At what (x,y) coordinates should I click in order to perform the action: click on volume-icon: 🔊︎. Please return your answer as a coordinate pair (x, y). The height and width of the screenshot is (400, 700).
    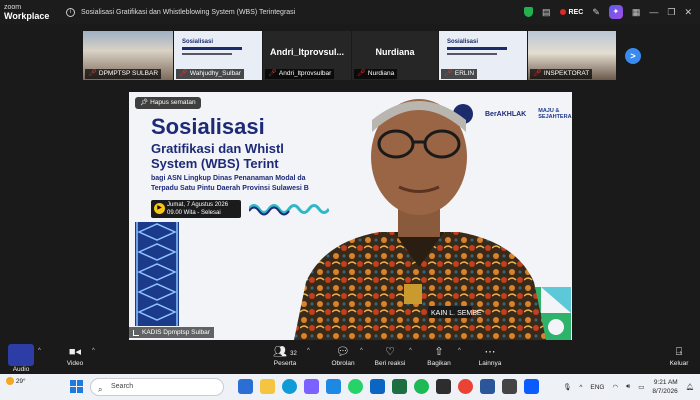
    Looking at the image, I should click on (628, 387).